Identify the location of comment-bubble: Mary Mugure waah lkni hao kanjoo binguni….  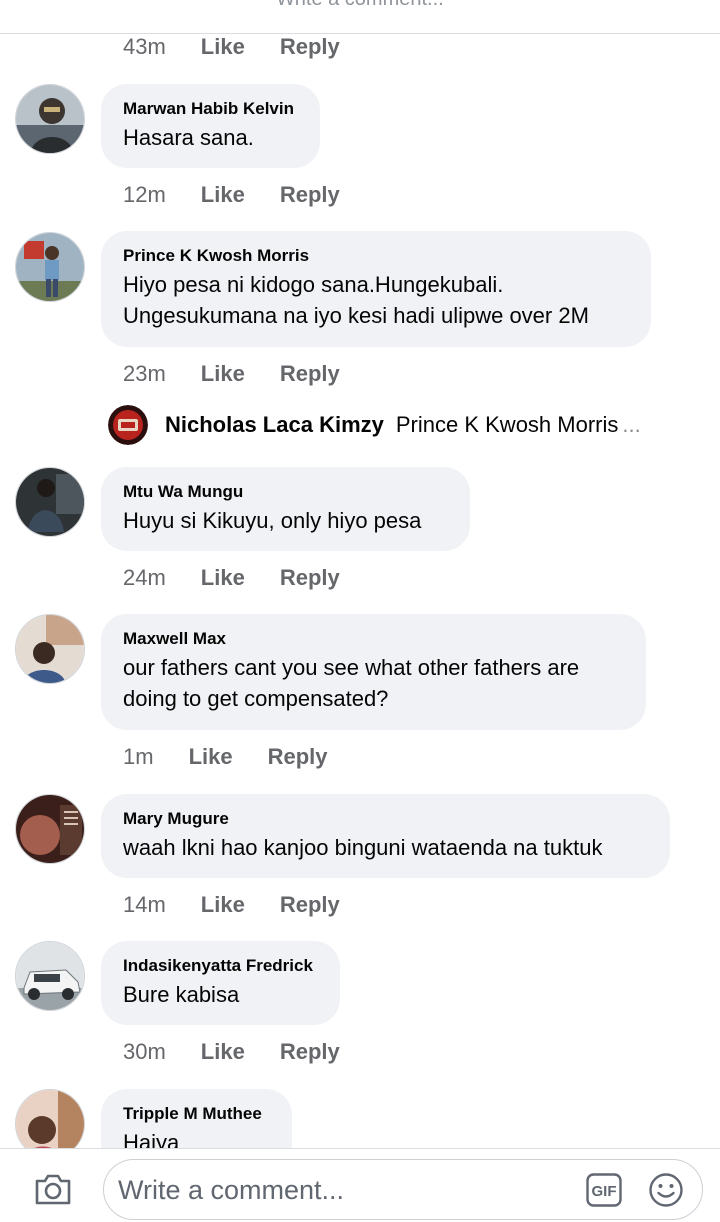
(385, 836).